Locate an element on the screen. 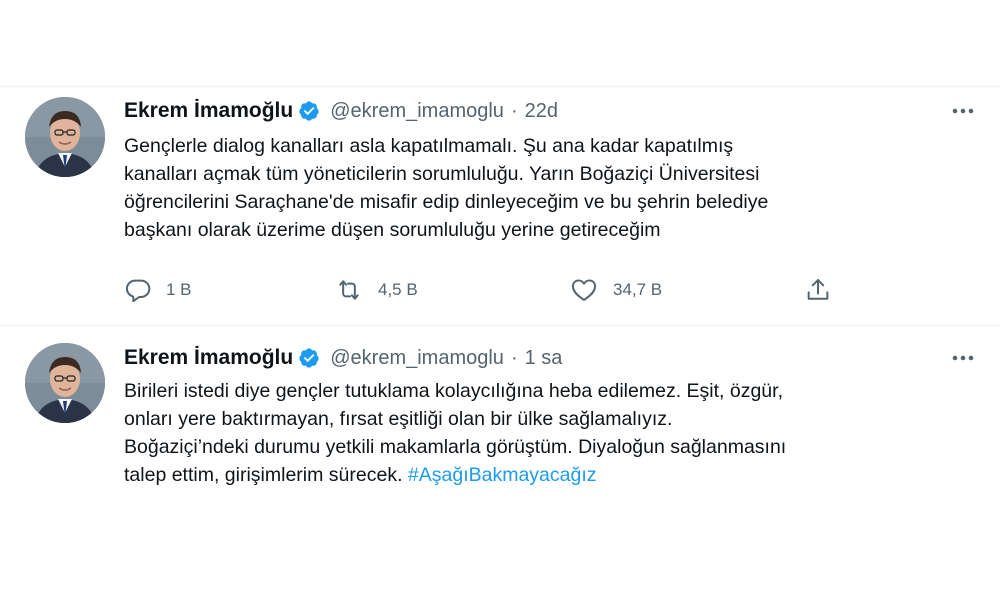  tweet-header: Ekrem İmamoğlu @ekrem_imamoglu · 22d is located at coordinates (552, 111).